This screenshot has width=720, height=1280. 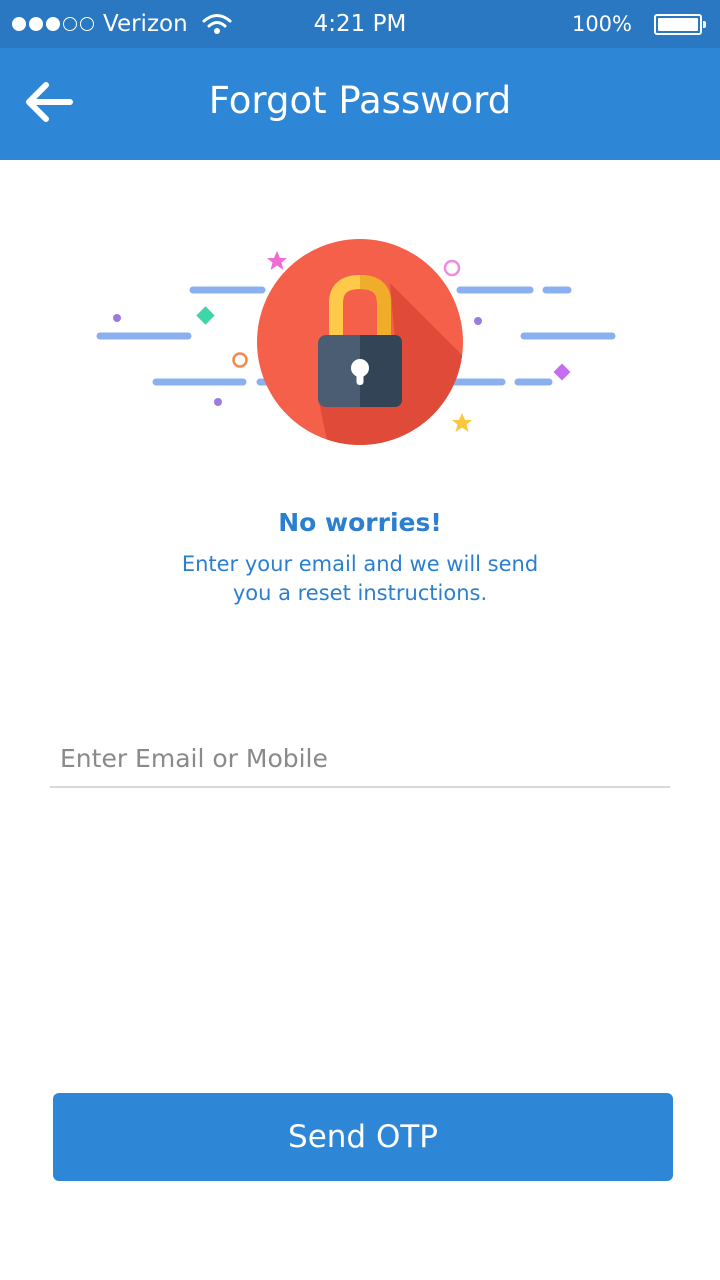 I want to click on battery-percent: 100%, so click(x=601, y=24).